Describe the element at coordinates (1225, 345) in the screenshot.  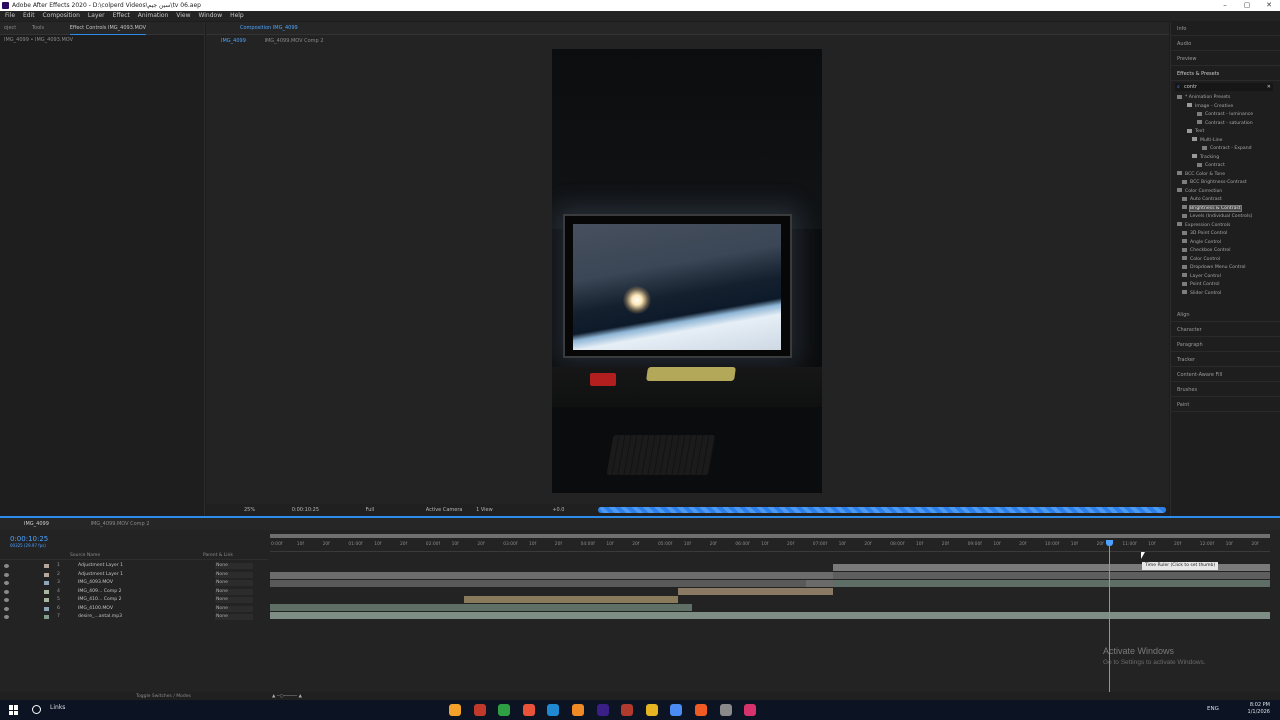
I see `panel-tab: Paragraph` at that location.